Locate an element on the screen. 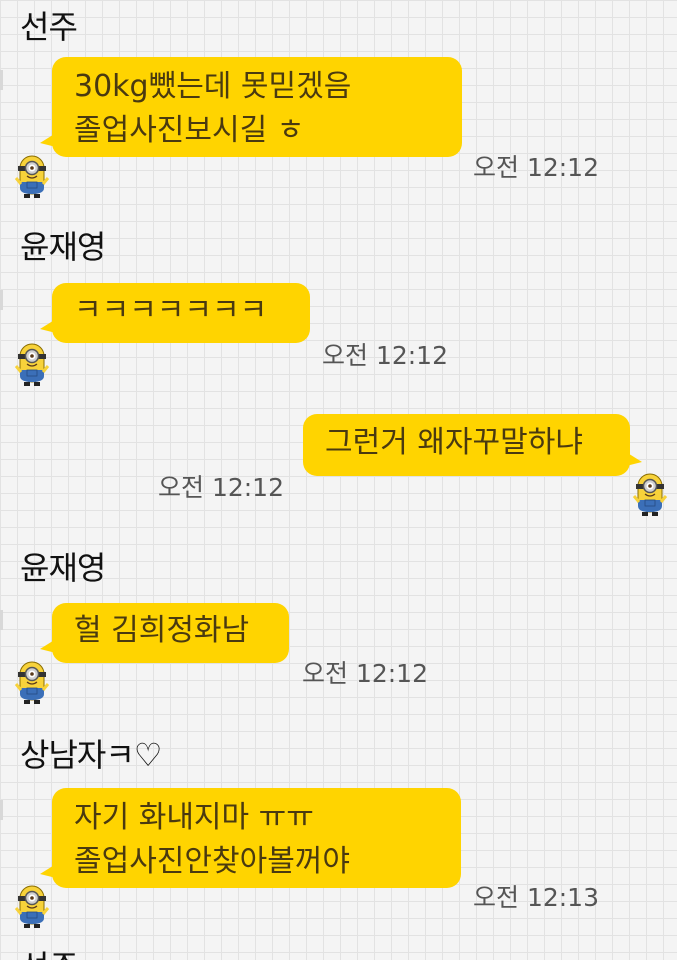  message-bubble: 30kg뺐는데 못믿겠음 졸업사진보시길 ㅎ is located at coordinates (251, 107).